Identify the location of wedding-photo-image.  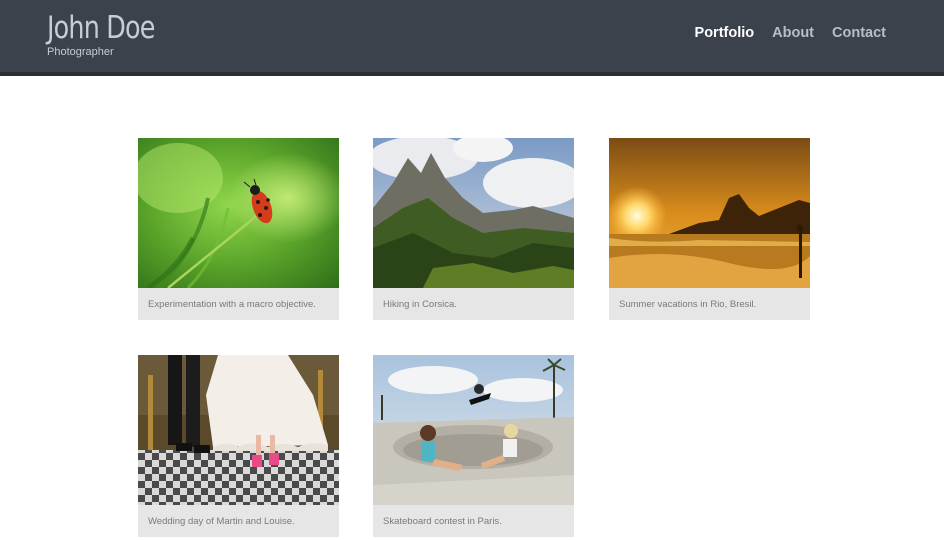
(238, 430).